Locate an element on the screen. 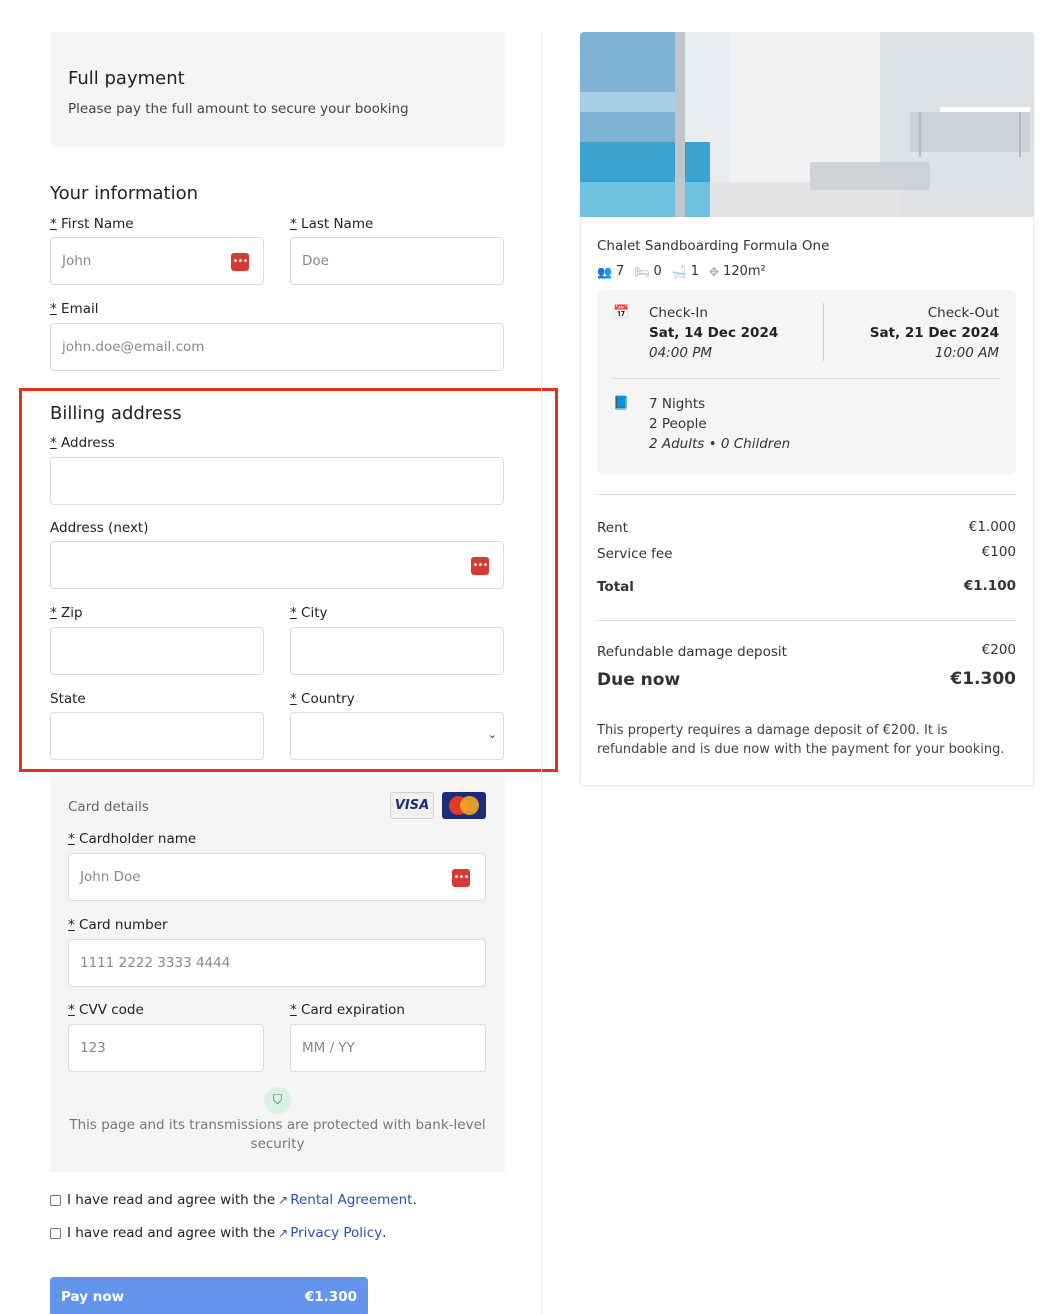  deposit-value: €200 is located at coordinates (998, 650).